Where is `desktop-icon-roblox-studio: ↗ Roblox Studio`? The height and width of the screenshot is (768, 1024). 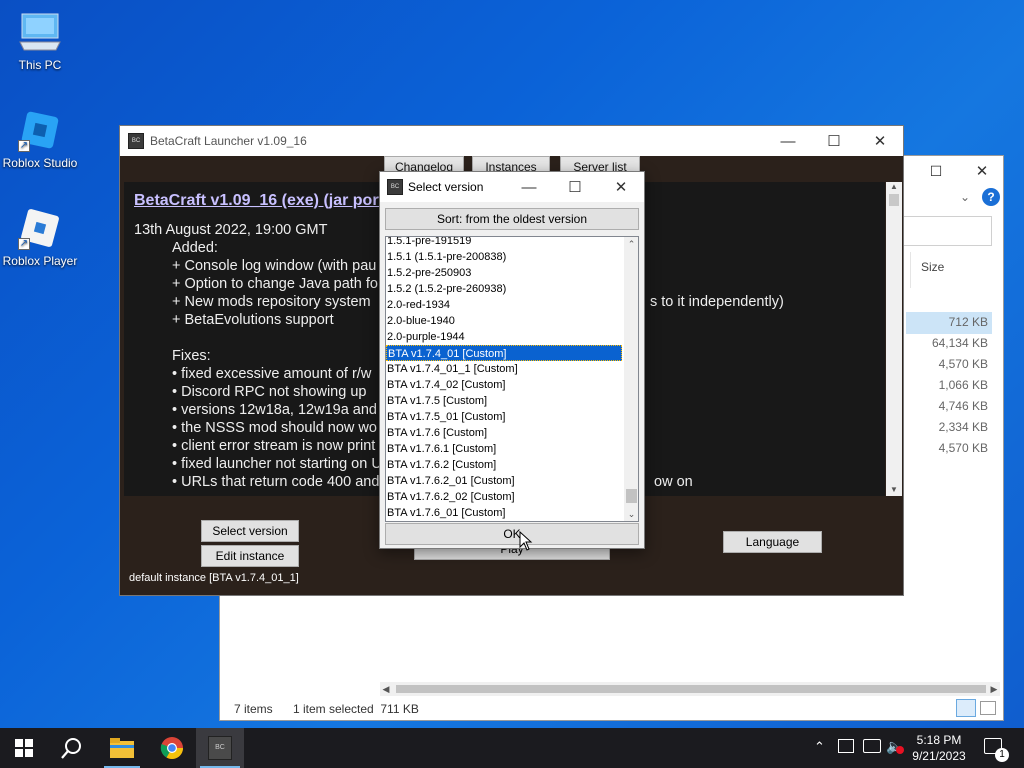
desktop-icon-roblox-studio: ↗ Roblox Studio is located at coordinates (40, 139).